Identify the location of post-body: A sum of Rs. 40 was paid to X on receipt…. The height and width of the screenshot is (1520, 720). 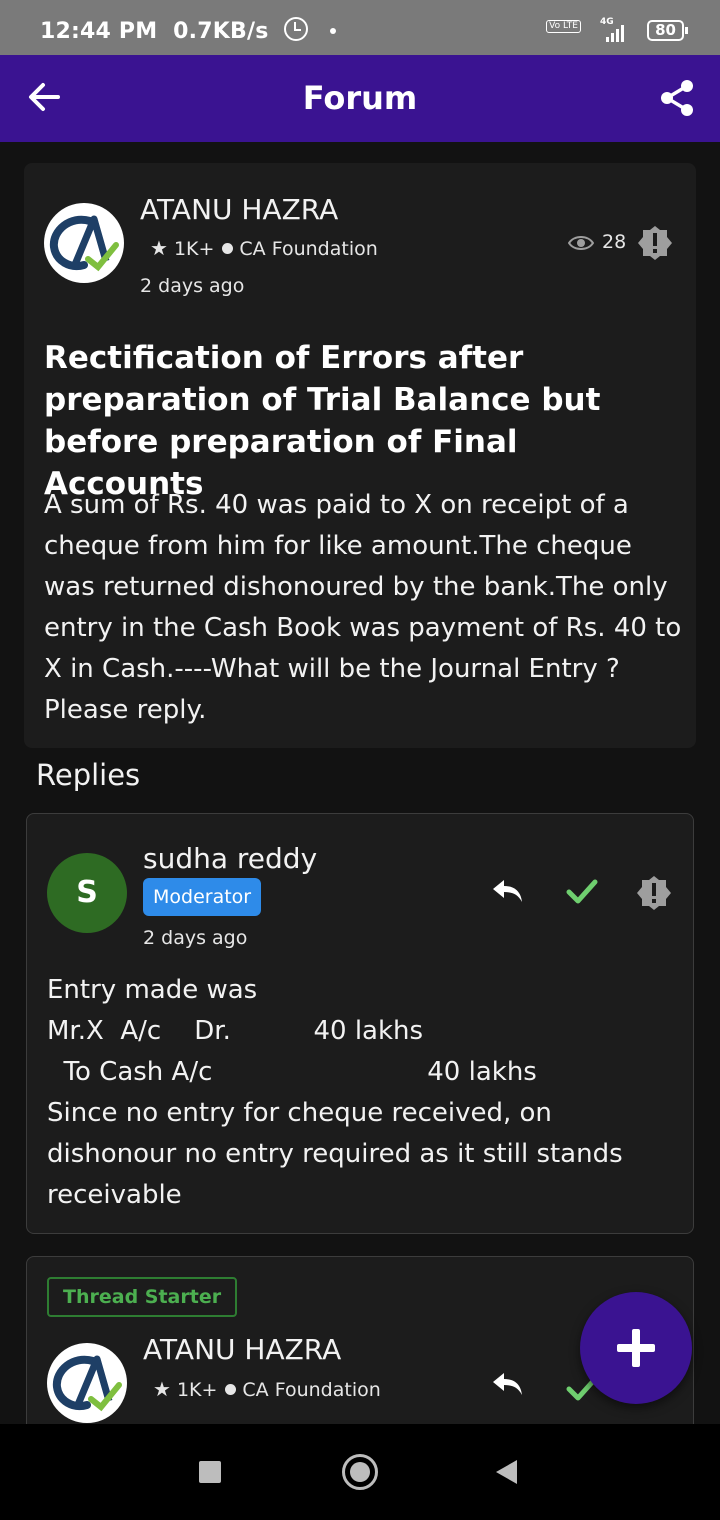
(363, 607).